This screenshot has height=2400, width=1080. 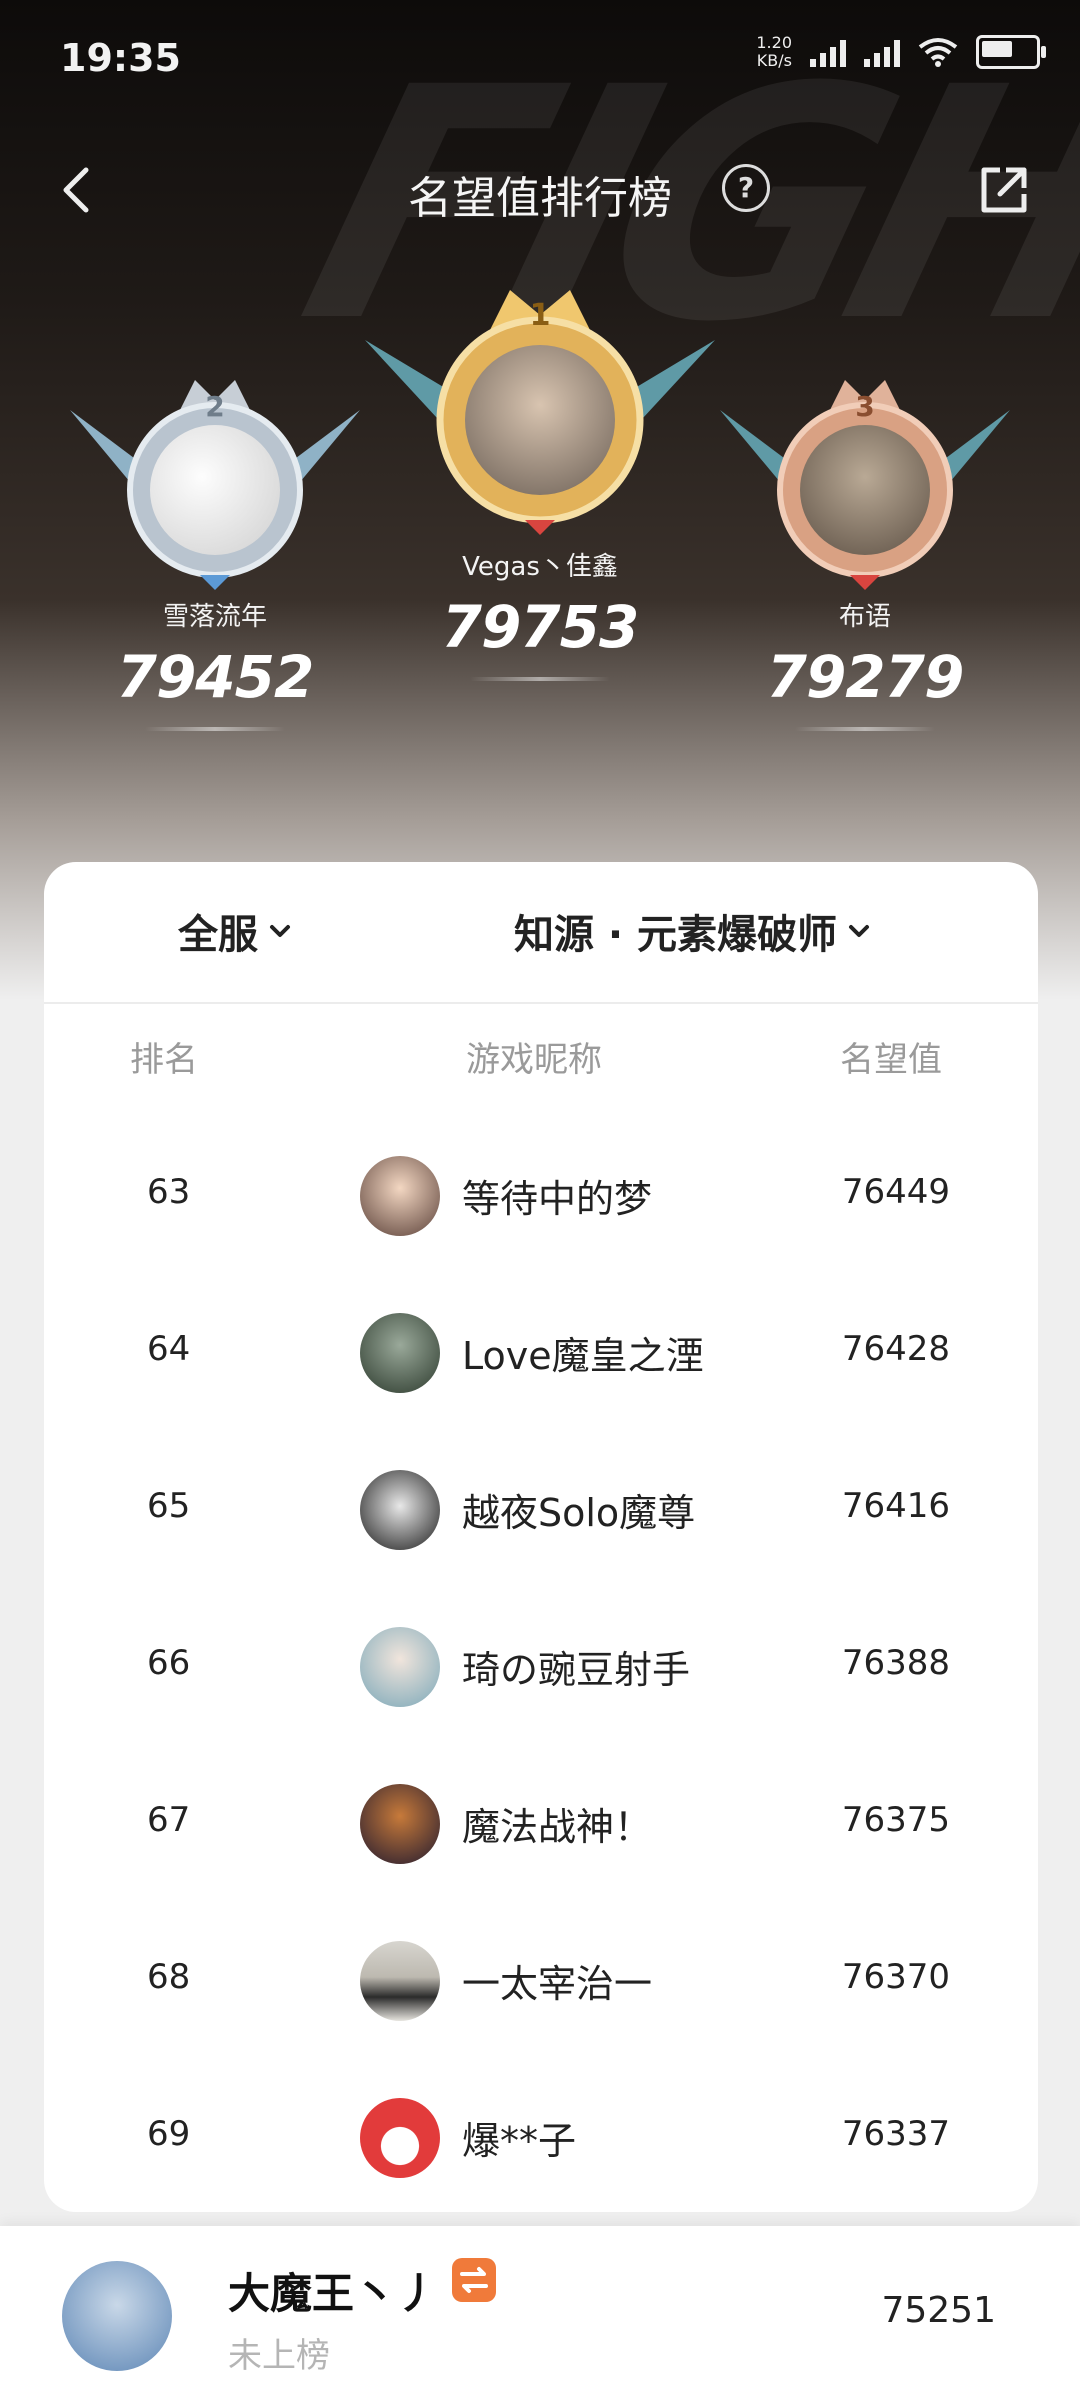 What do you see at coordinates (895, 1977) in the screenshot?
I see `row-score: 76370` at bounding box center [895, 1977].